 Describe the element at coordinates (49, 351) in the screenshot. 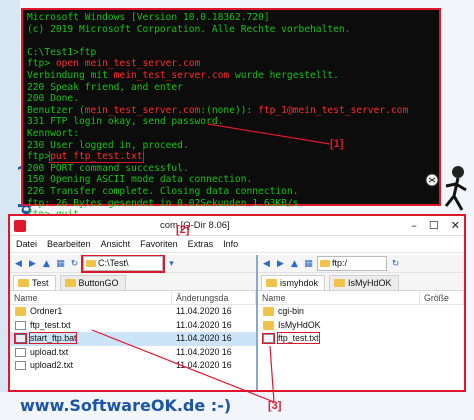

I see `file-name: upload.txt` at that location.